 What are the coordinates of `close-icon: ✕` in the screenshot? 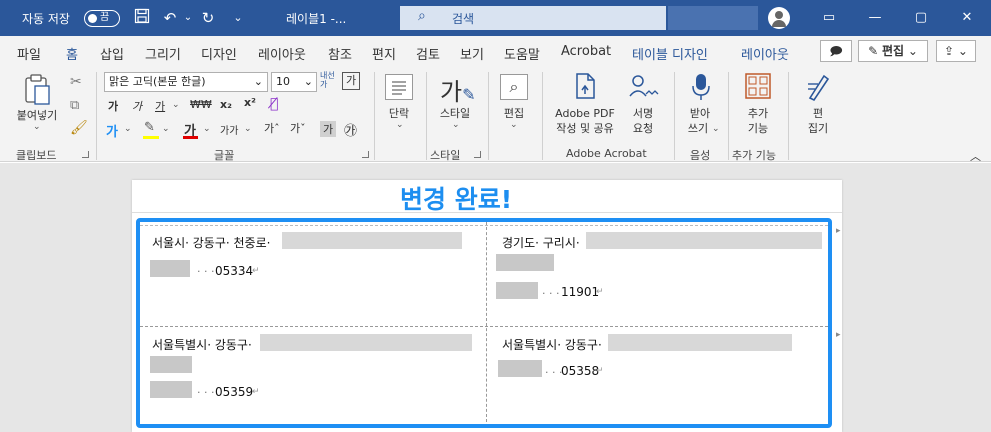 It's located at (967, 18).